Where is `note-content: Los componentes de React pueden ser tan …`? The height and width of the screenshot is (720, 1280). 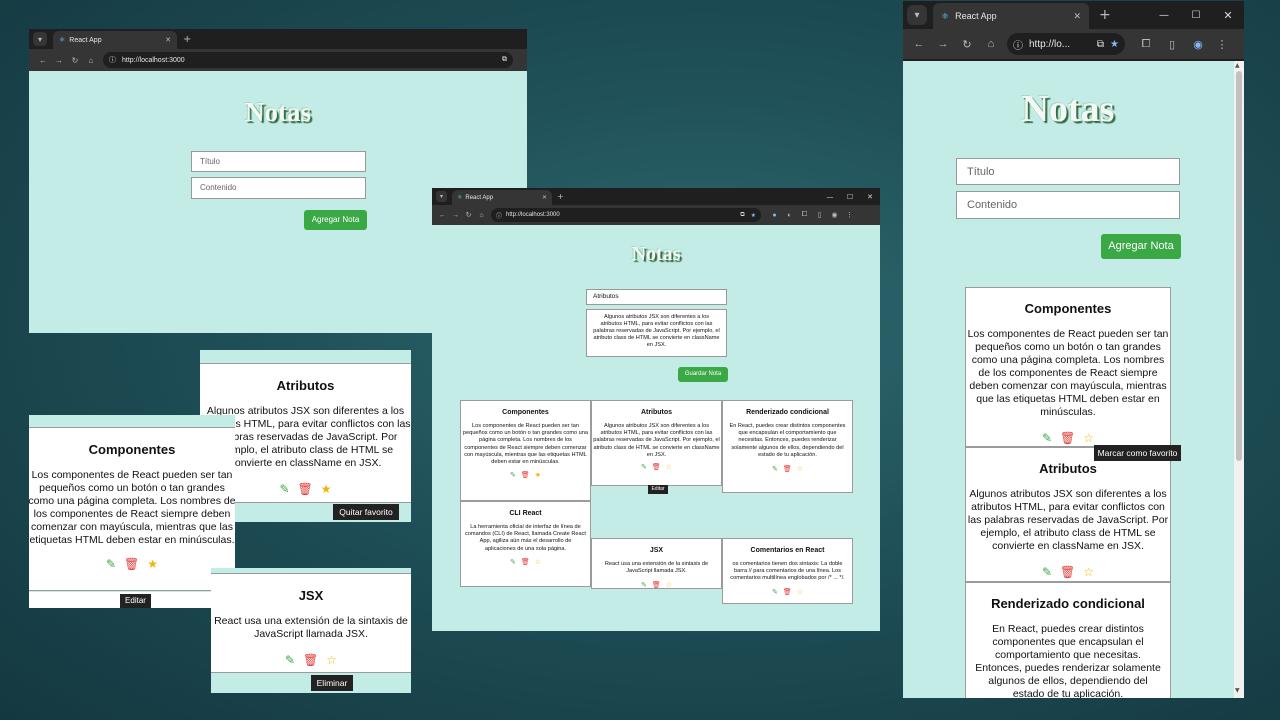
note-content: Los componentes de React pueden ser tan … is located at coordinates (525, 444).